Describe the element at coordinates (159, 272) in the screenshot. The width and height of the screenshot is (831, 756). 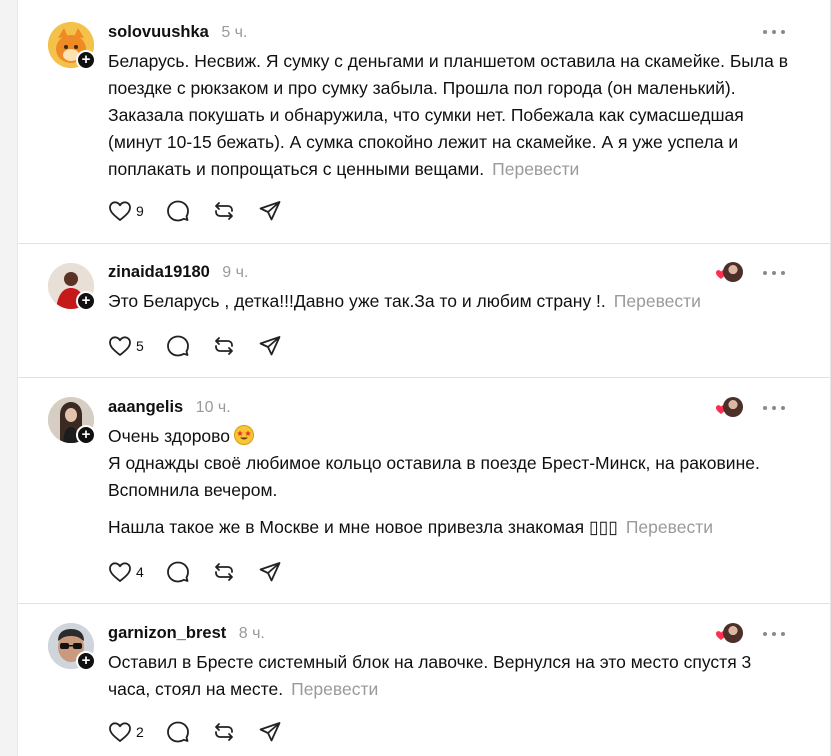
I see `comment-username: zinaida19180` at that location.